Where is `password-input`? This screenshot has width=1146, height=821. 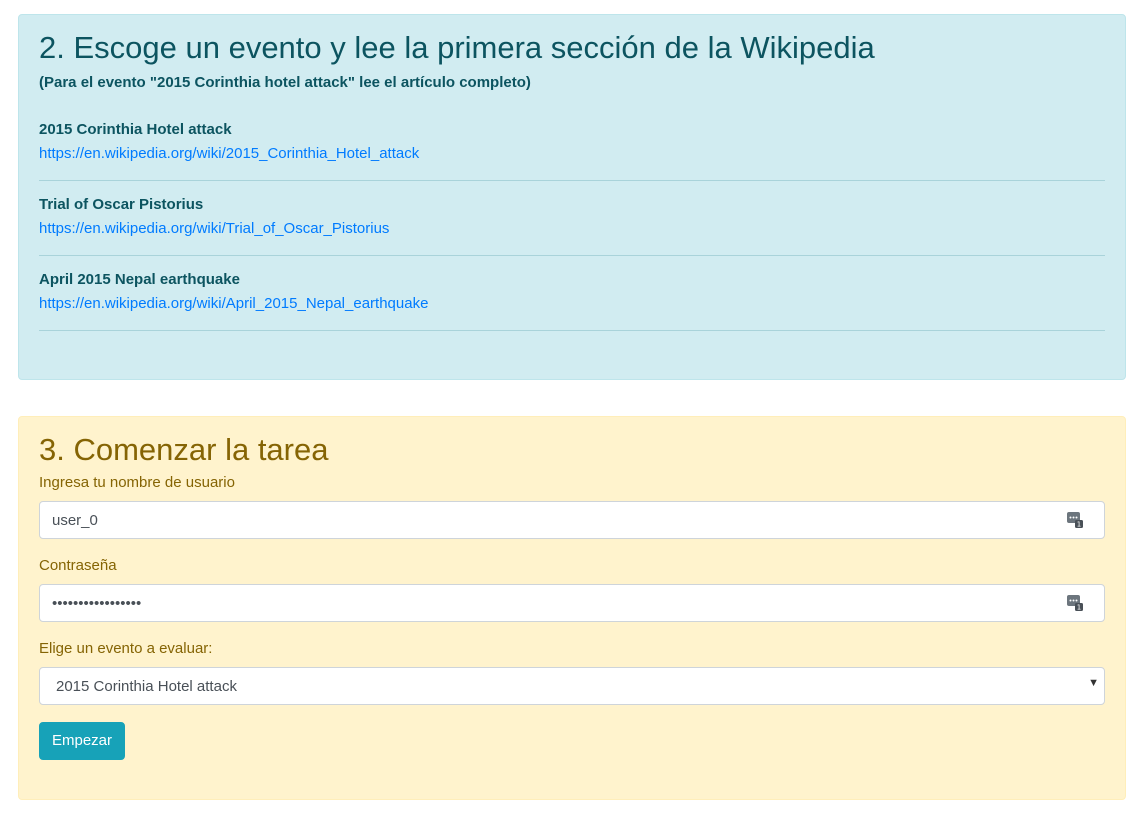
password-input is located at coordinates (542, 603).